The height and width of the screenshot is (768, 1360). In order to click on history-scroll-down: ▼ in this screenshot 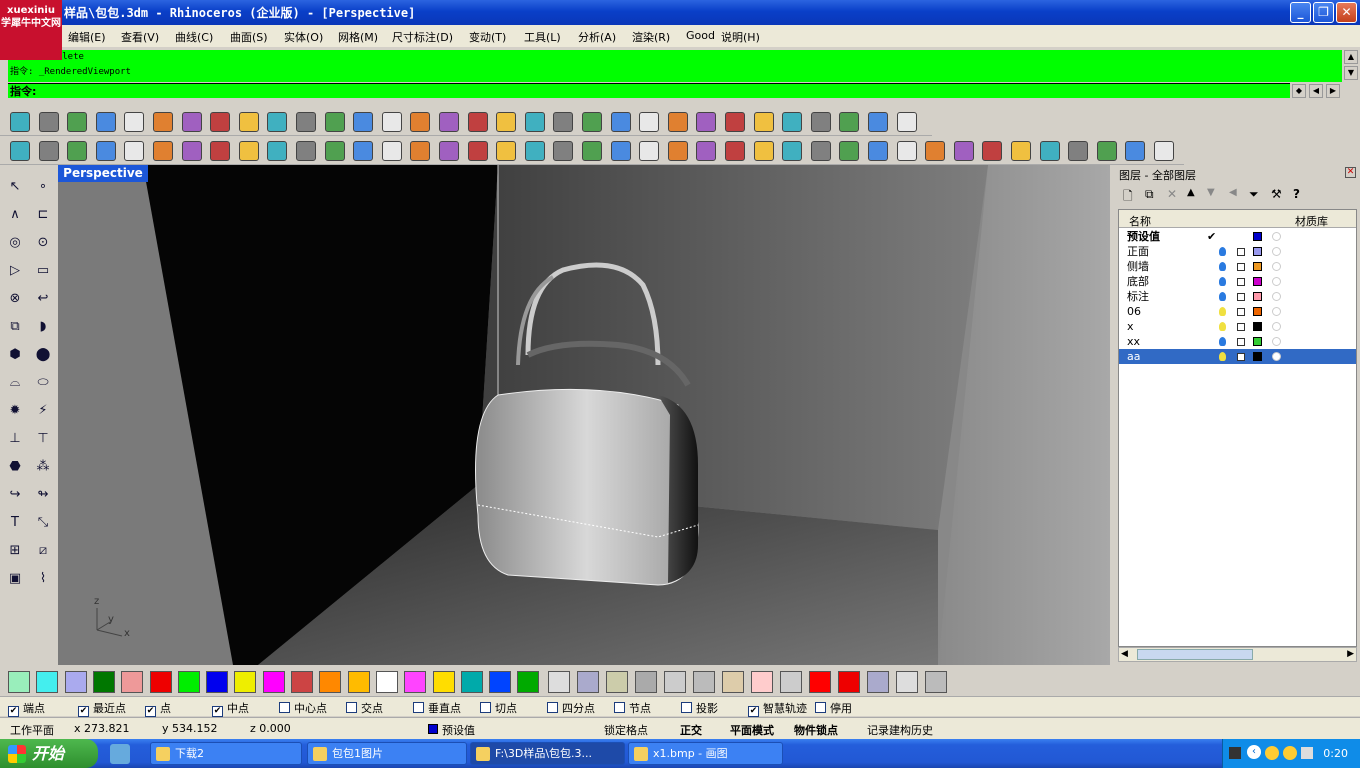, I will do `click(1351, 73)`.